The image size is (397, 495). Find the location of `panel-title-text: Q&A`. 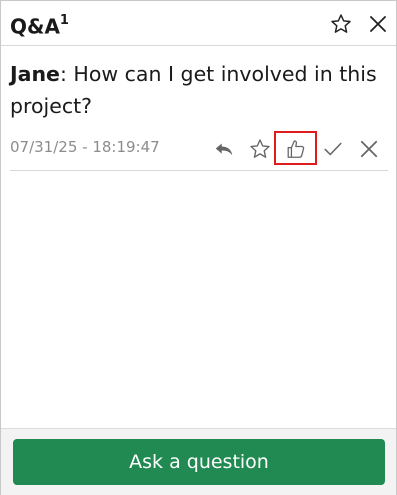

panel-title-text: Q&A is located at coordinates (35, 26).